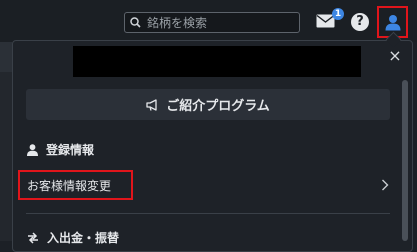  I want to click on person-icon, so click(32, 149).